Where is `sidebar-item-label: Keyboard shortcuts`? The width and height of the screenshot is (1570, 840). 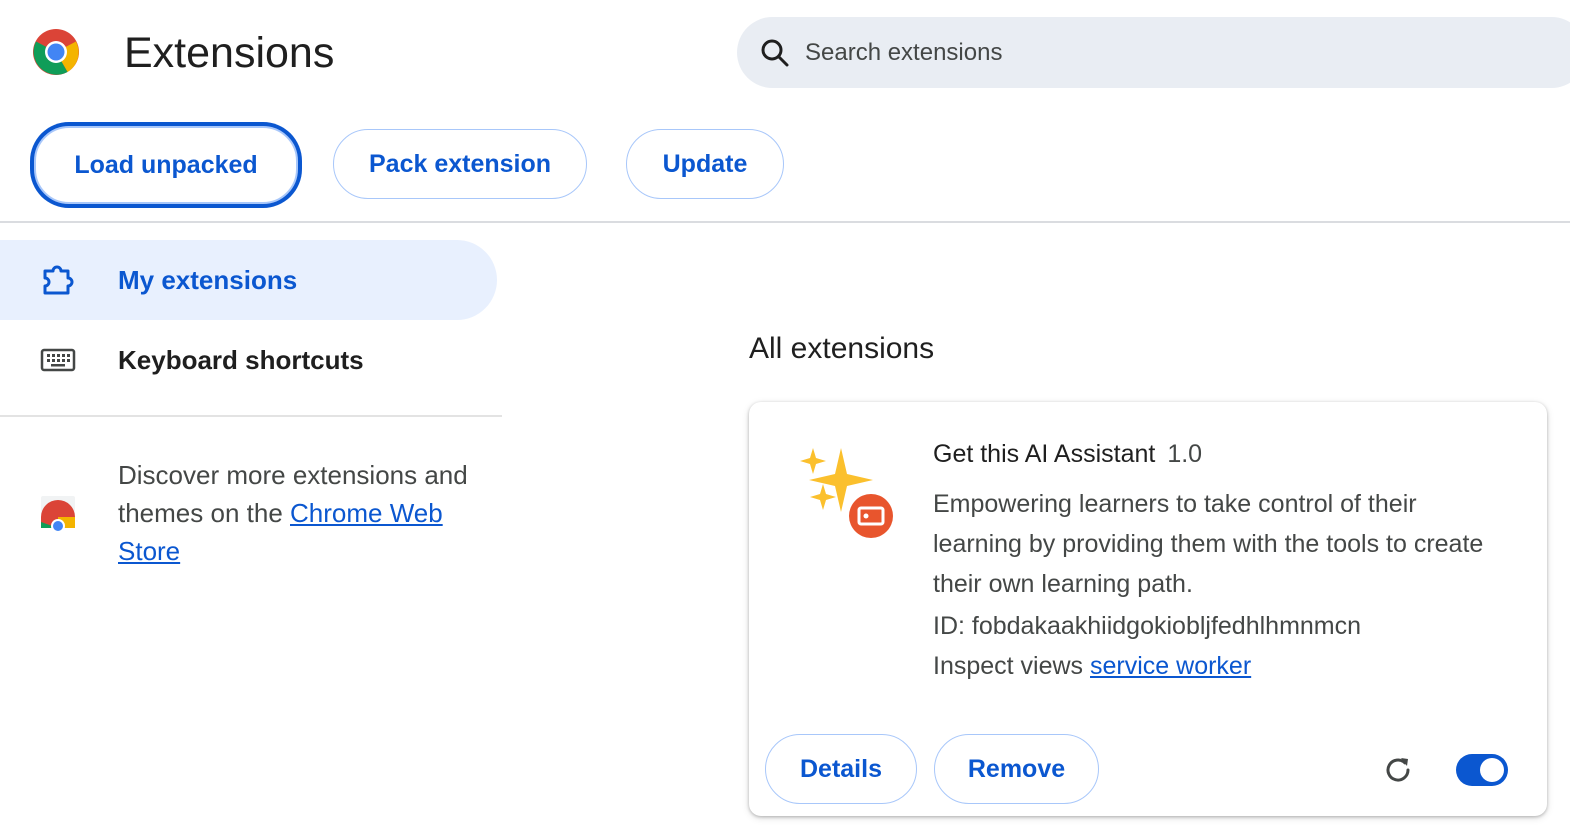 sidebar-item-label: Keyboard shortcuts is located at coordinates (241, 359).